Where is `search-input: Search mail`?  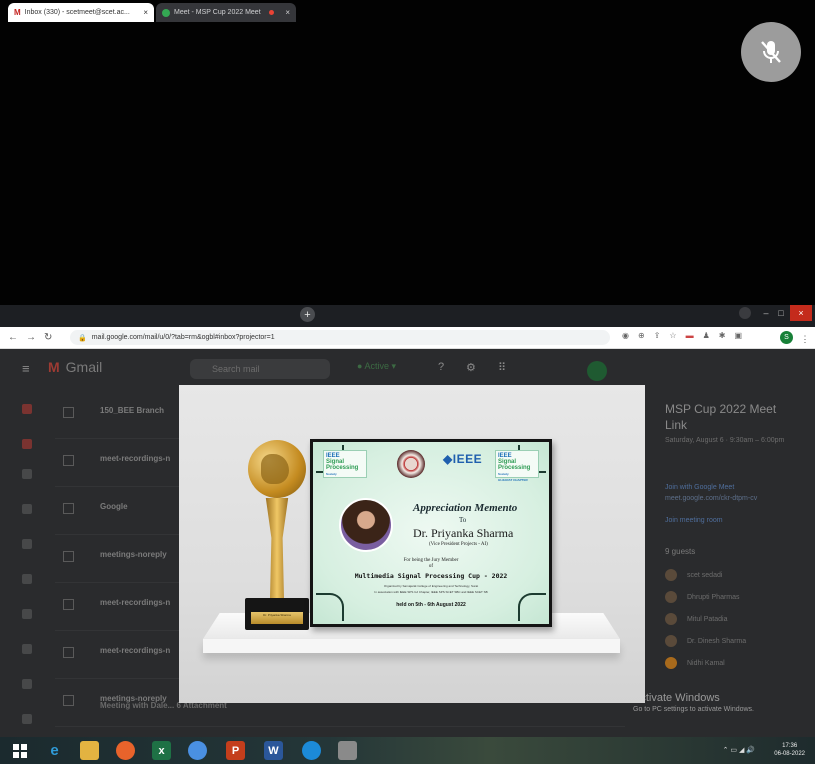
search-input: Search mail is located at coordinates (260, 369).